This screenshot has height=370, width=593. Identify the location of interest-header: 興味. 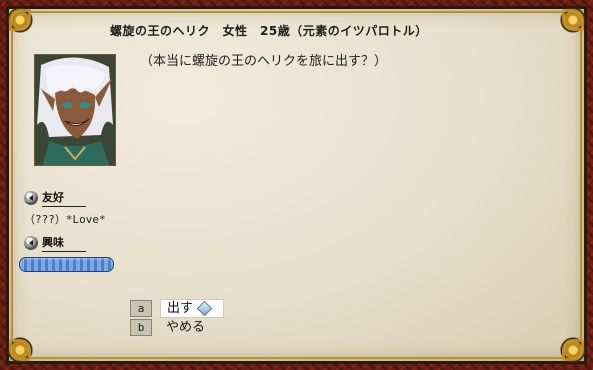
(55, 243).